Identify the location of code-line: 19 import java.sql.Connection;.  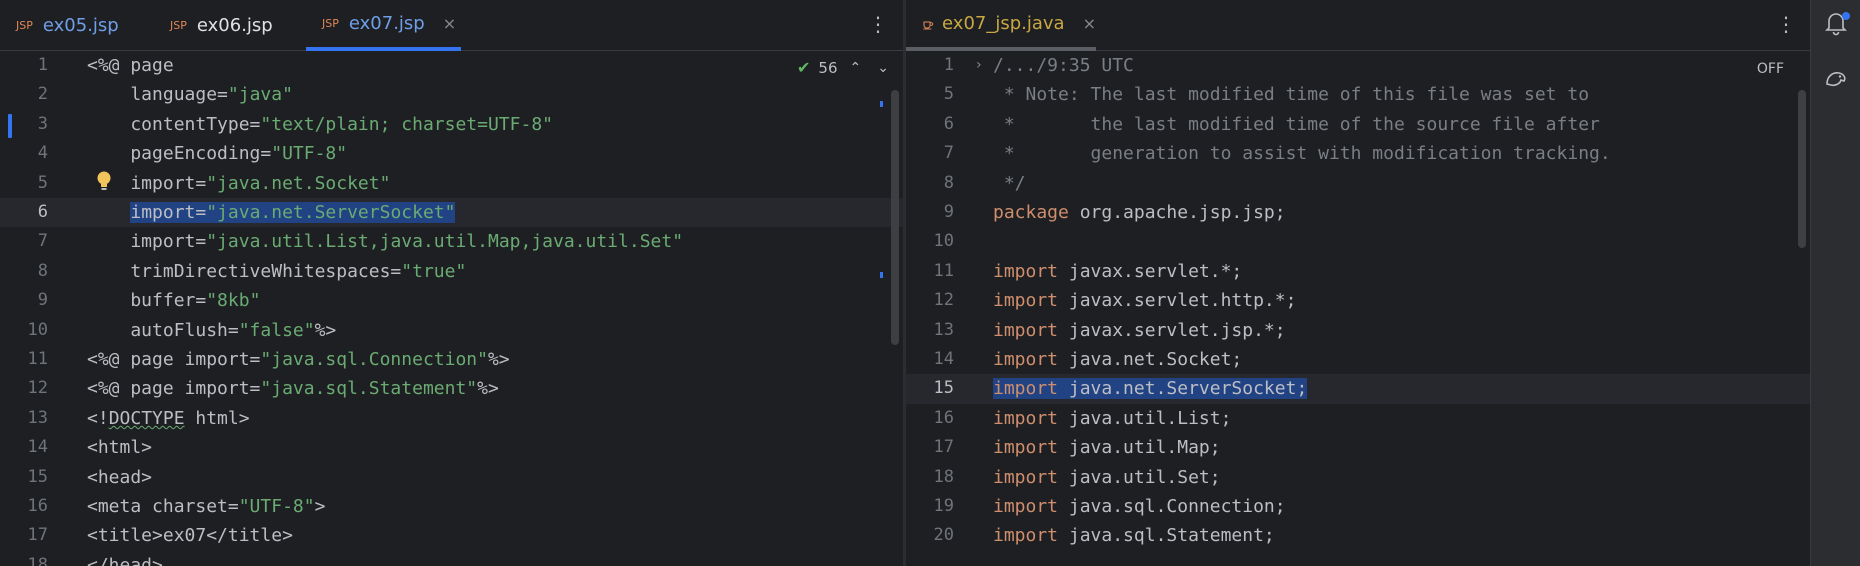
(1358, 506).